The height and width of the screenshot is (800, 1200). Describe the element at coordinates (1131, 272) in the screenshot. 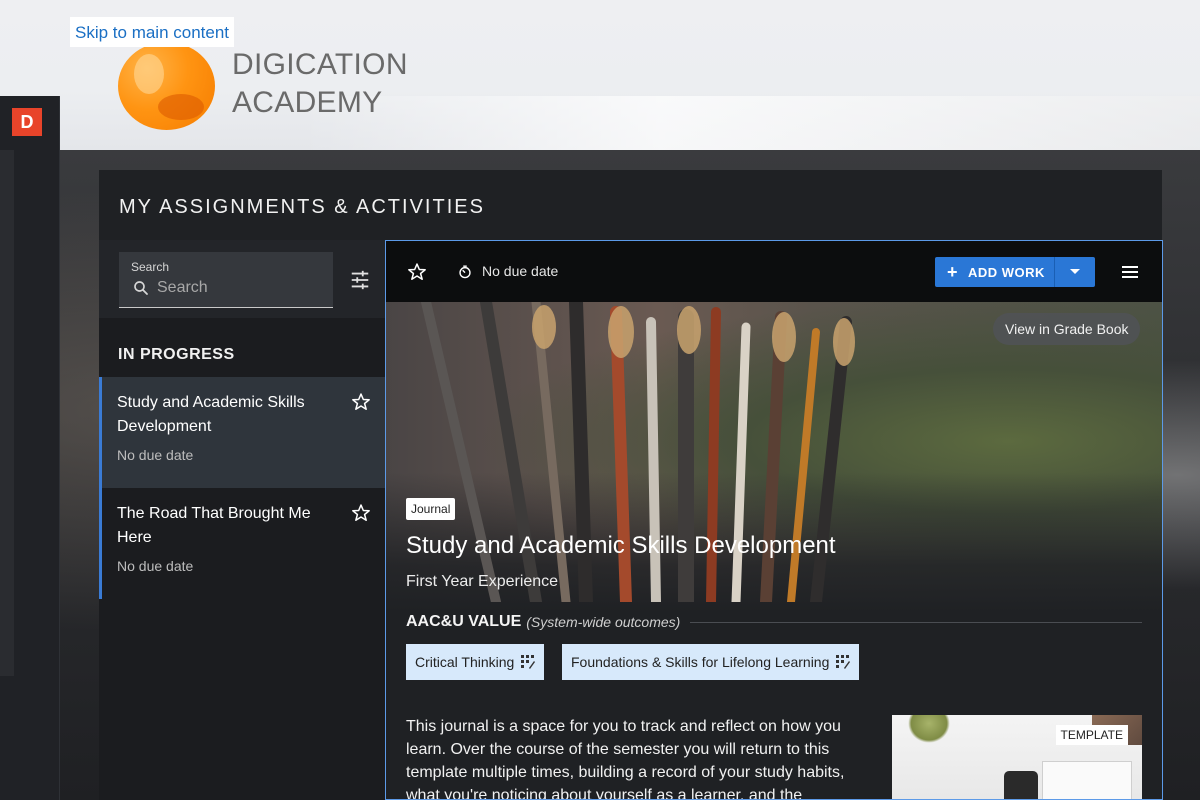

I see `menu-icon` at that location.